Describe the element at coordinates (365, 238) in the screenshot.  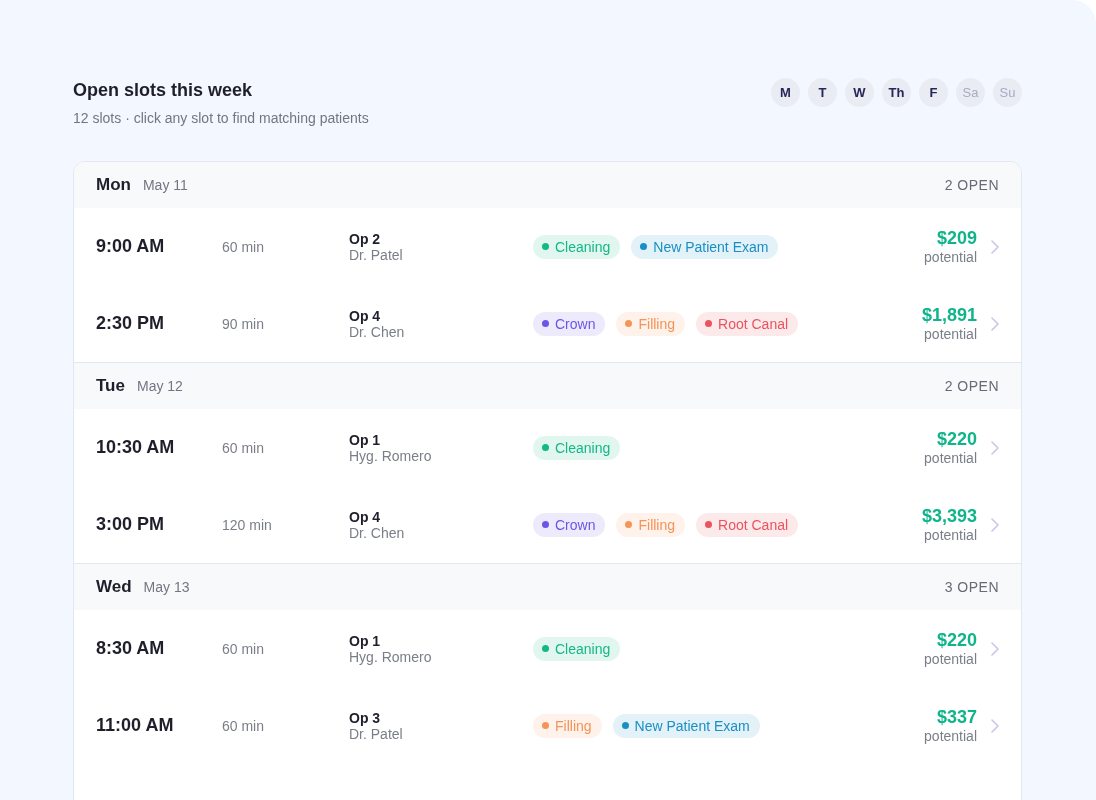
I see `operatory: Op 2` at that location.